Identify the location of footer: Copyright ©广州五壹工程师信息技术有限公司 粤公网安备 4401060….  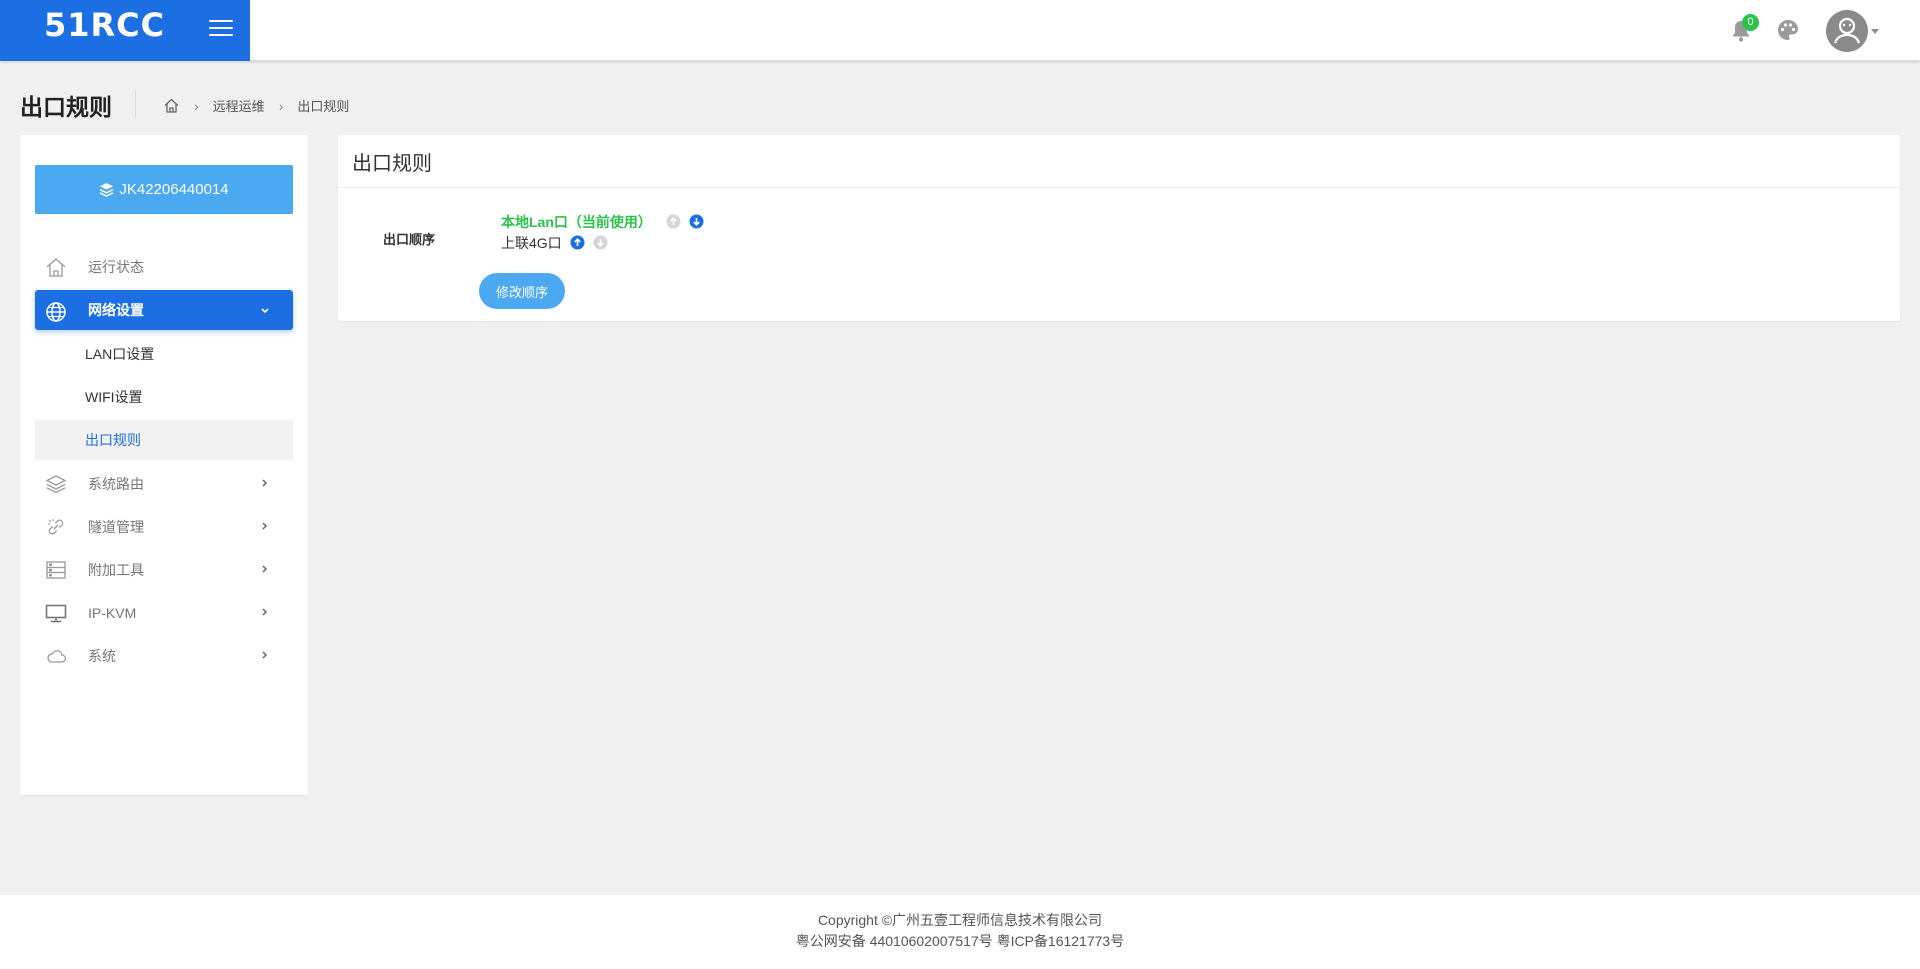
(960, 932).